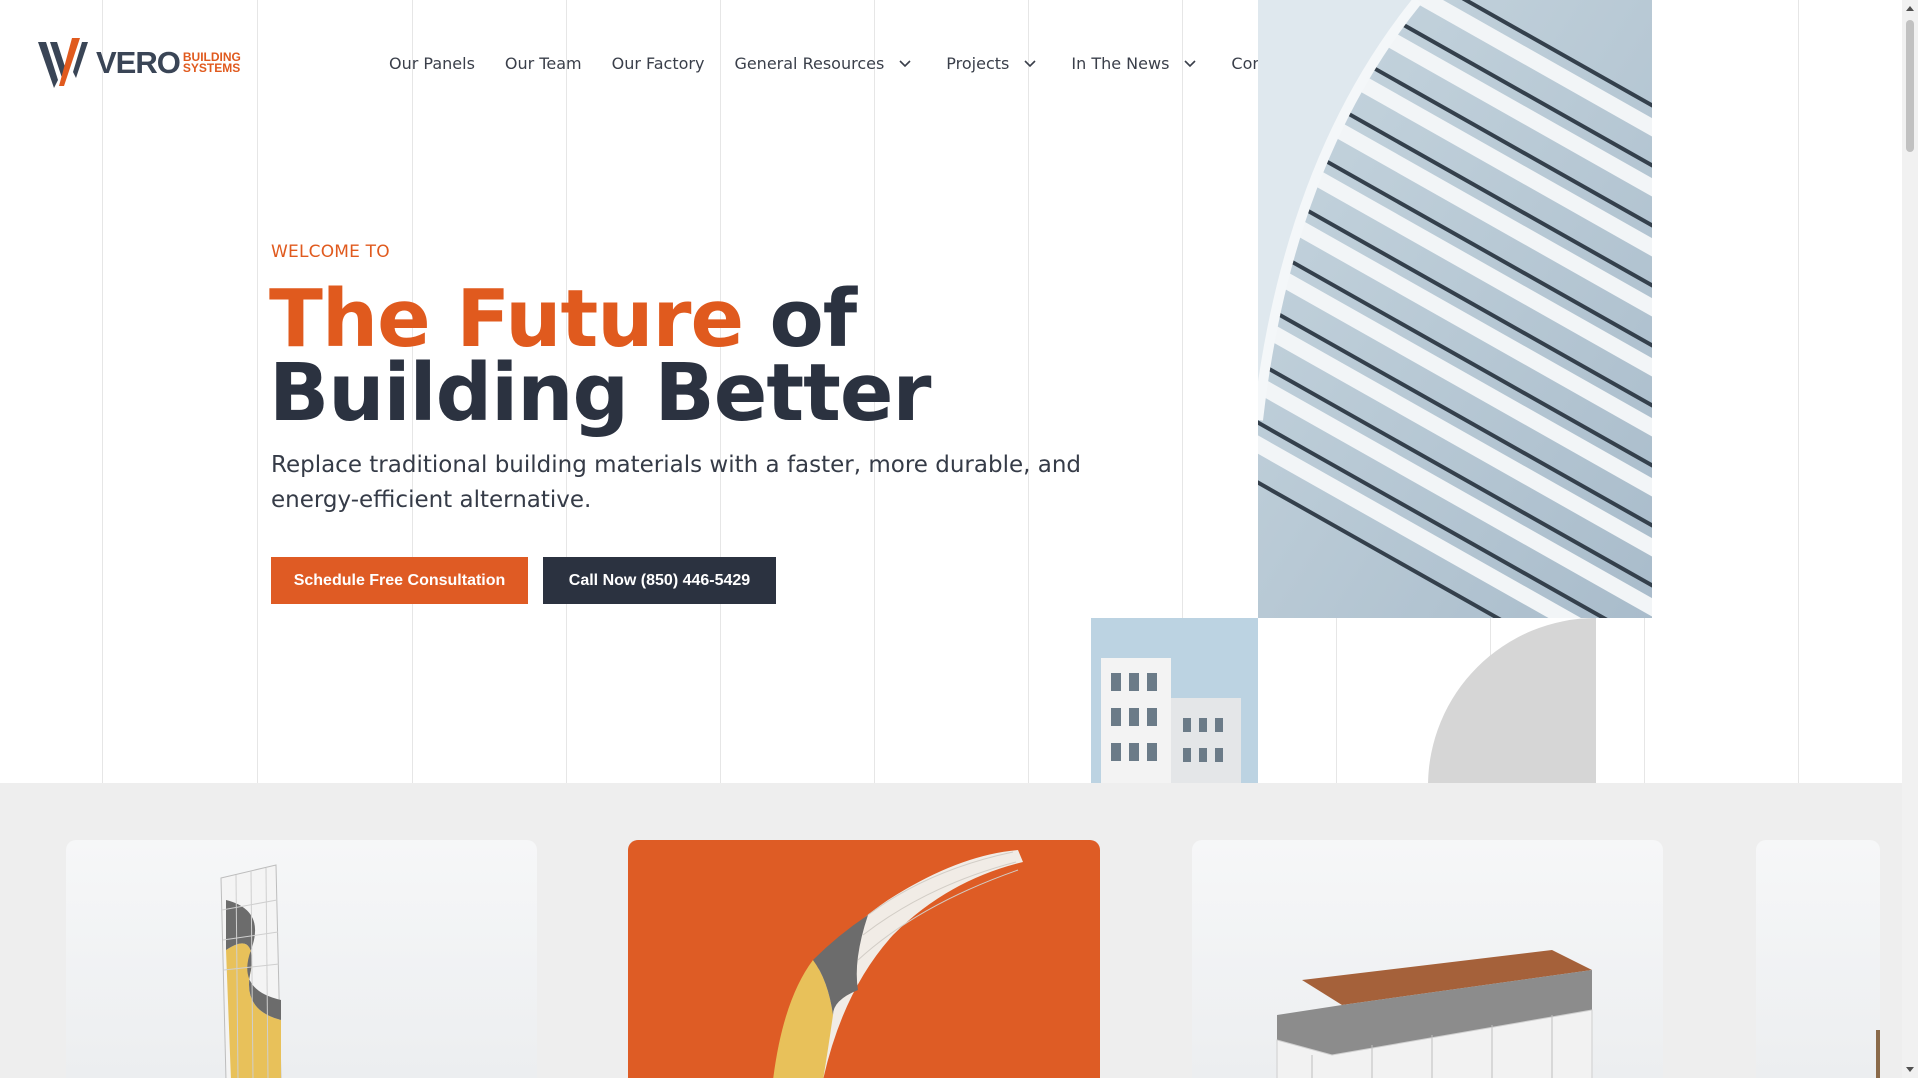 The height and width of the screenshot is (1078, 1918). I want to click on hero-headline: The Future of Building Better, so click(600, 356).